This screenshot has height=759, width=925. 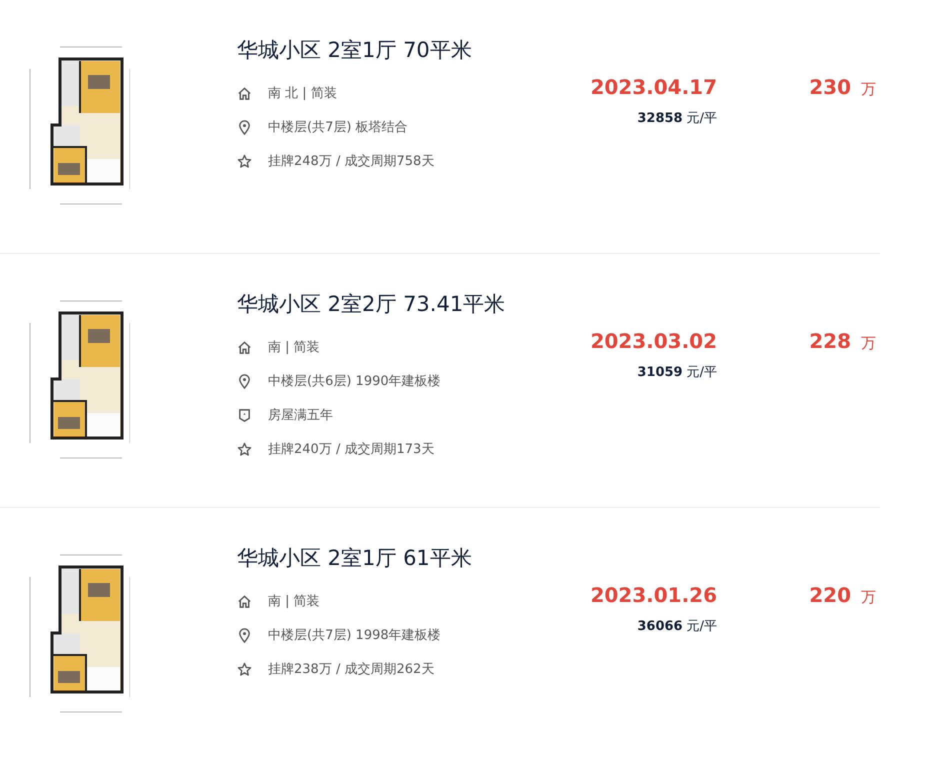 I want to click on listing-info: 房屋满五年, so click(x=300, y=415).